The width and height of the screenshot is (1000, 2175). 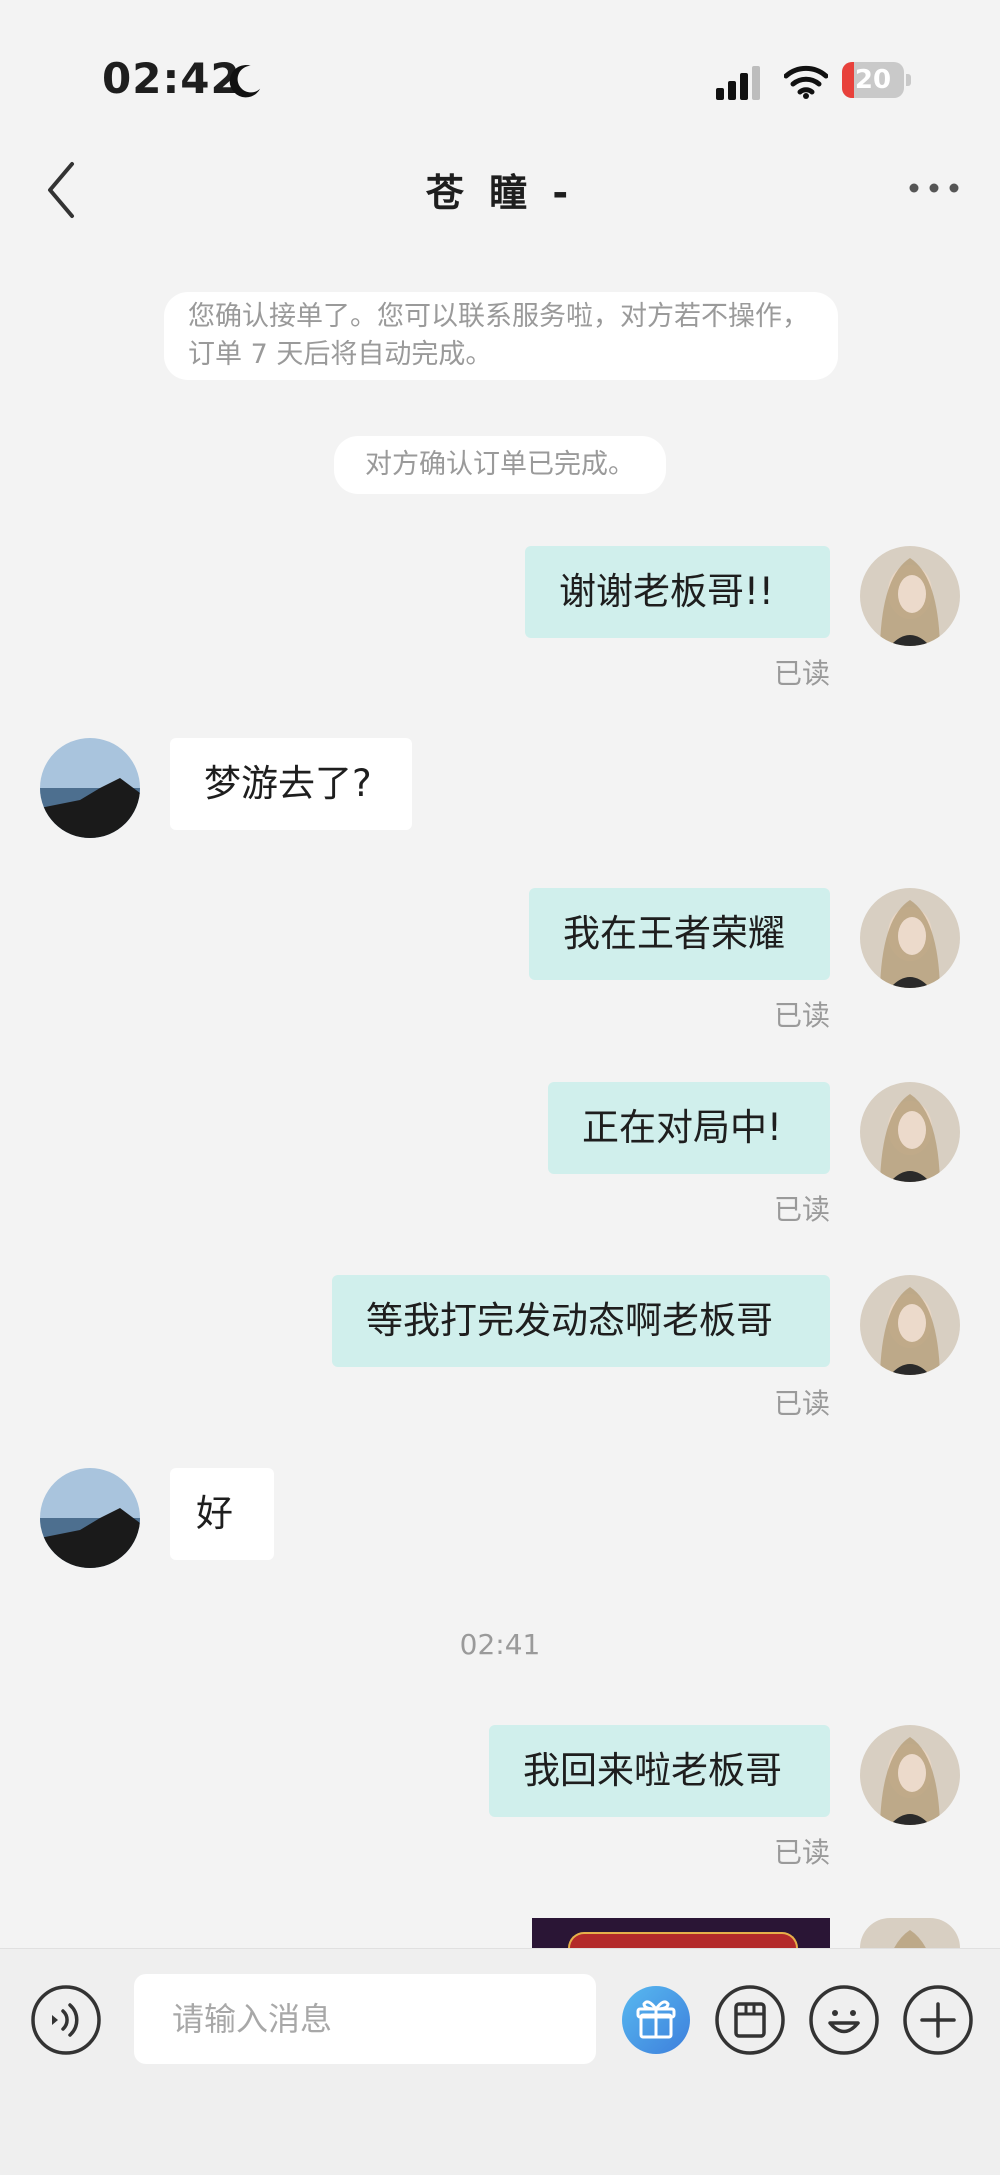 What do you see at coordinates (500, 465) in the screenshot?
I see `system-notice-order-completed: 对方确认订单已完成。` at bounding box center [500, 465].